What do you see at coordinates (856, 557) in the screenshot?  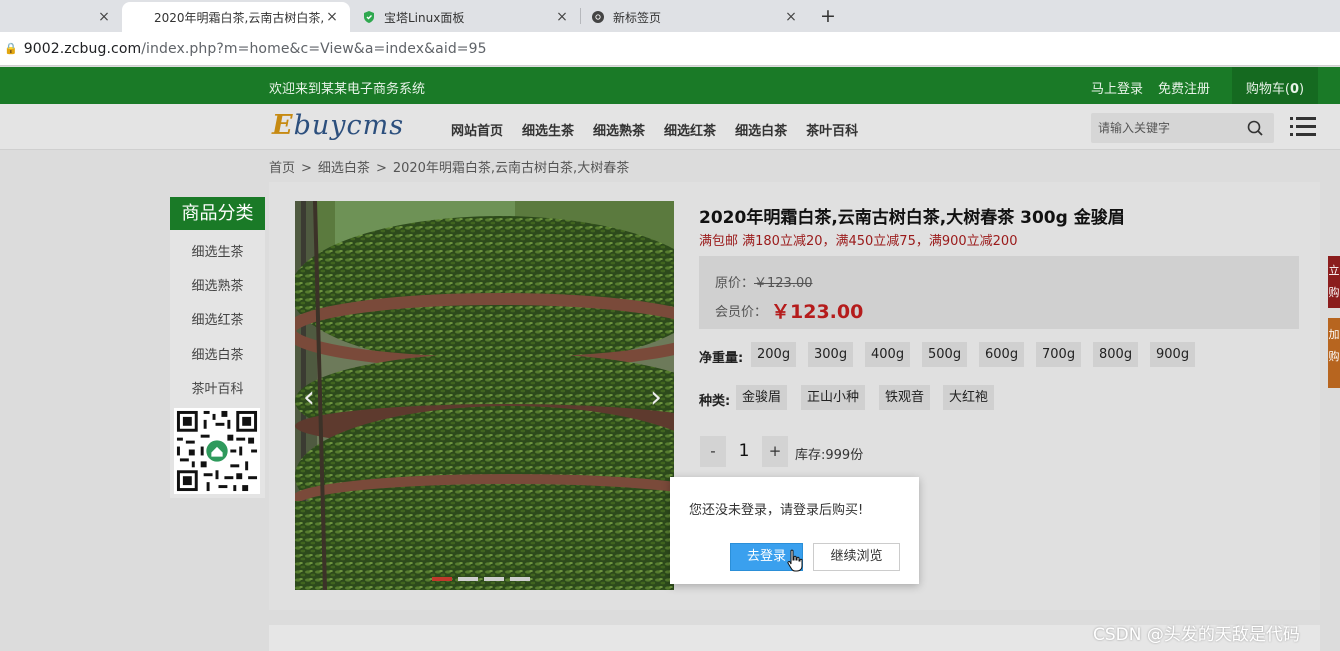 I see `continue-browsing-button: 继续浏览` at bounding box center [856, 557].